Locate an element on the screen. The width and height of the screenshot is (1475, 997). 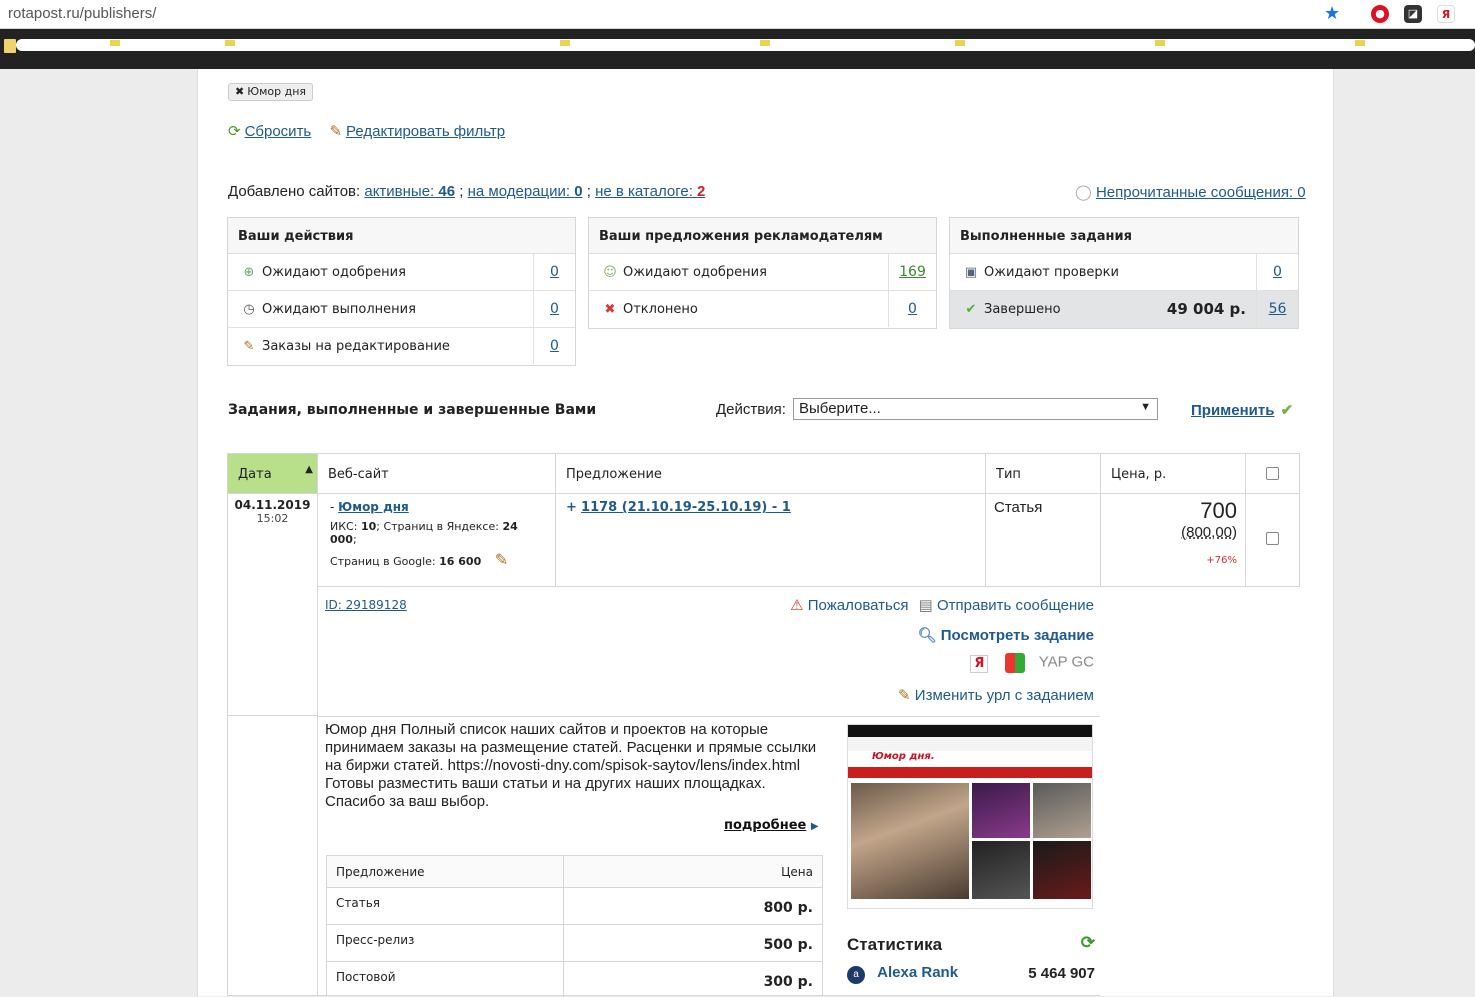
row-checkbox is located at coordinates (1272, 538).